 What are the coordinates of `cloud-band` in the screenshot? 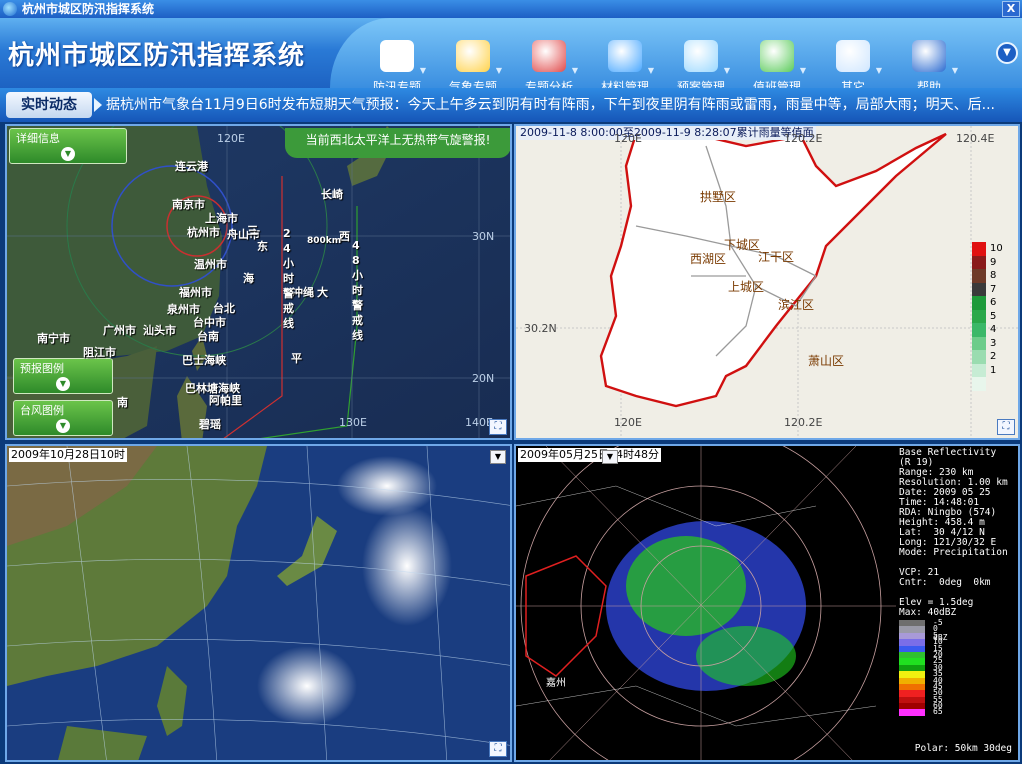 It's located at (407, 566).